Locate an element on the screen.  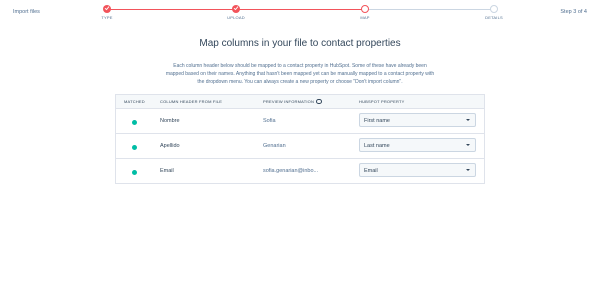
step-map-marker is located at coordinates (365, 9).